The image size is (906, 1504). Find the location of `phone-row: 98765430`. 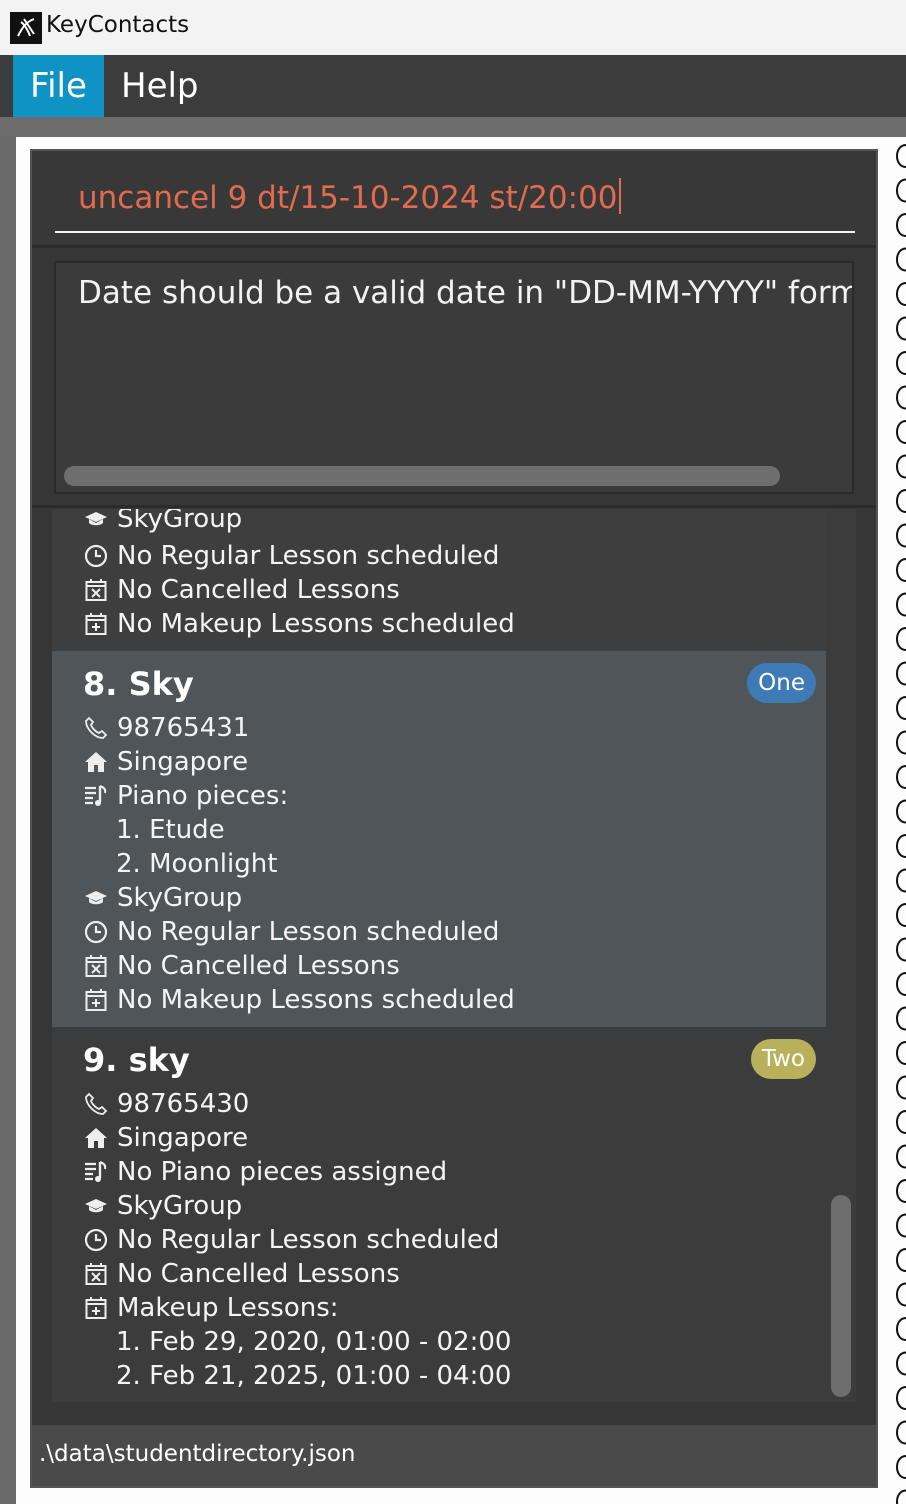

phone-row: 98765430 is located at coordinates (166, 1104).